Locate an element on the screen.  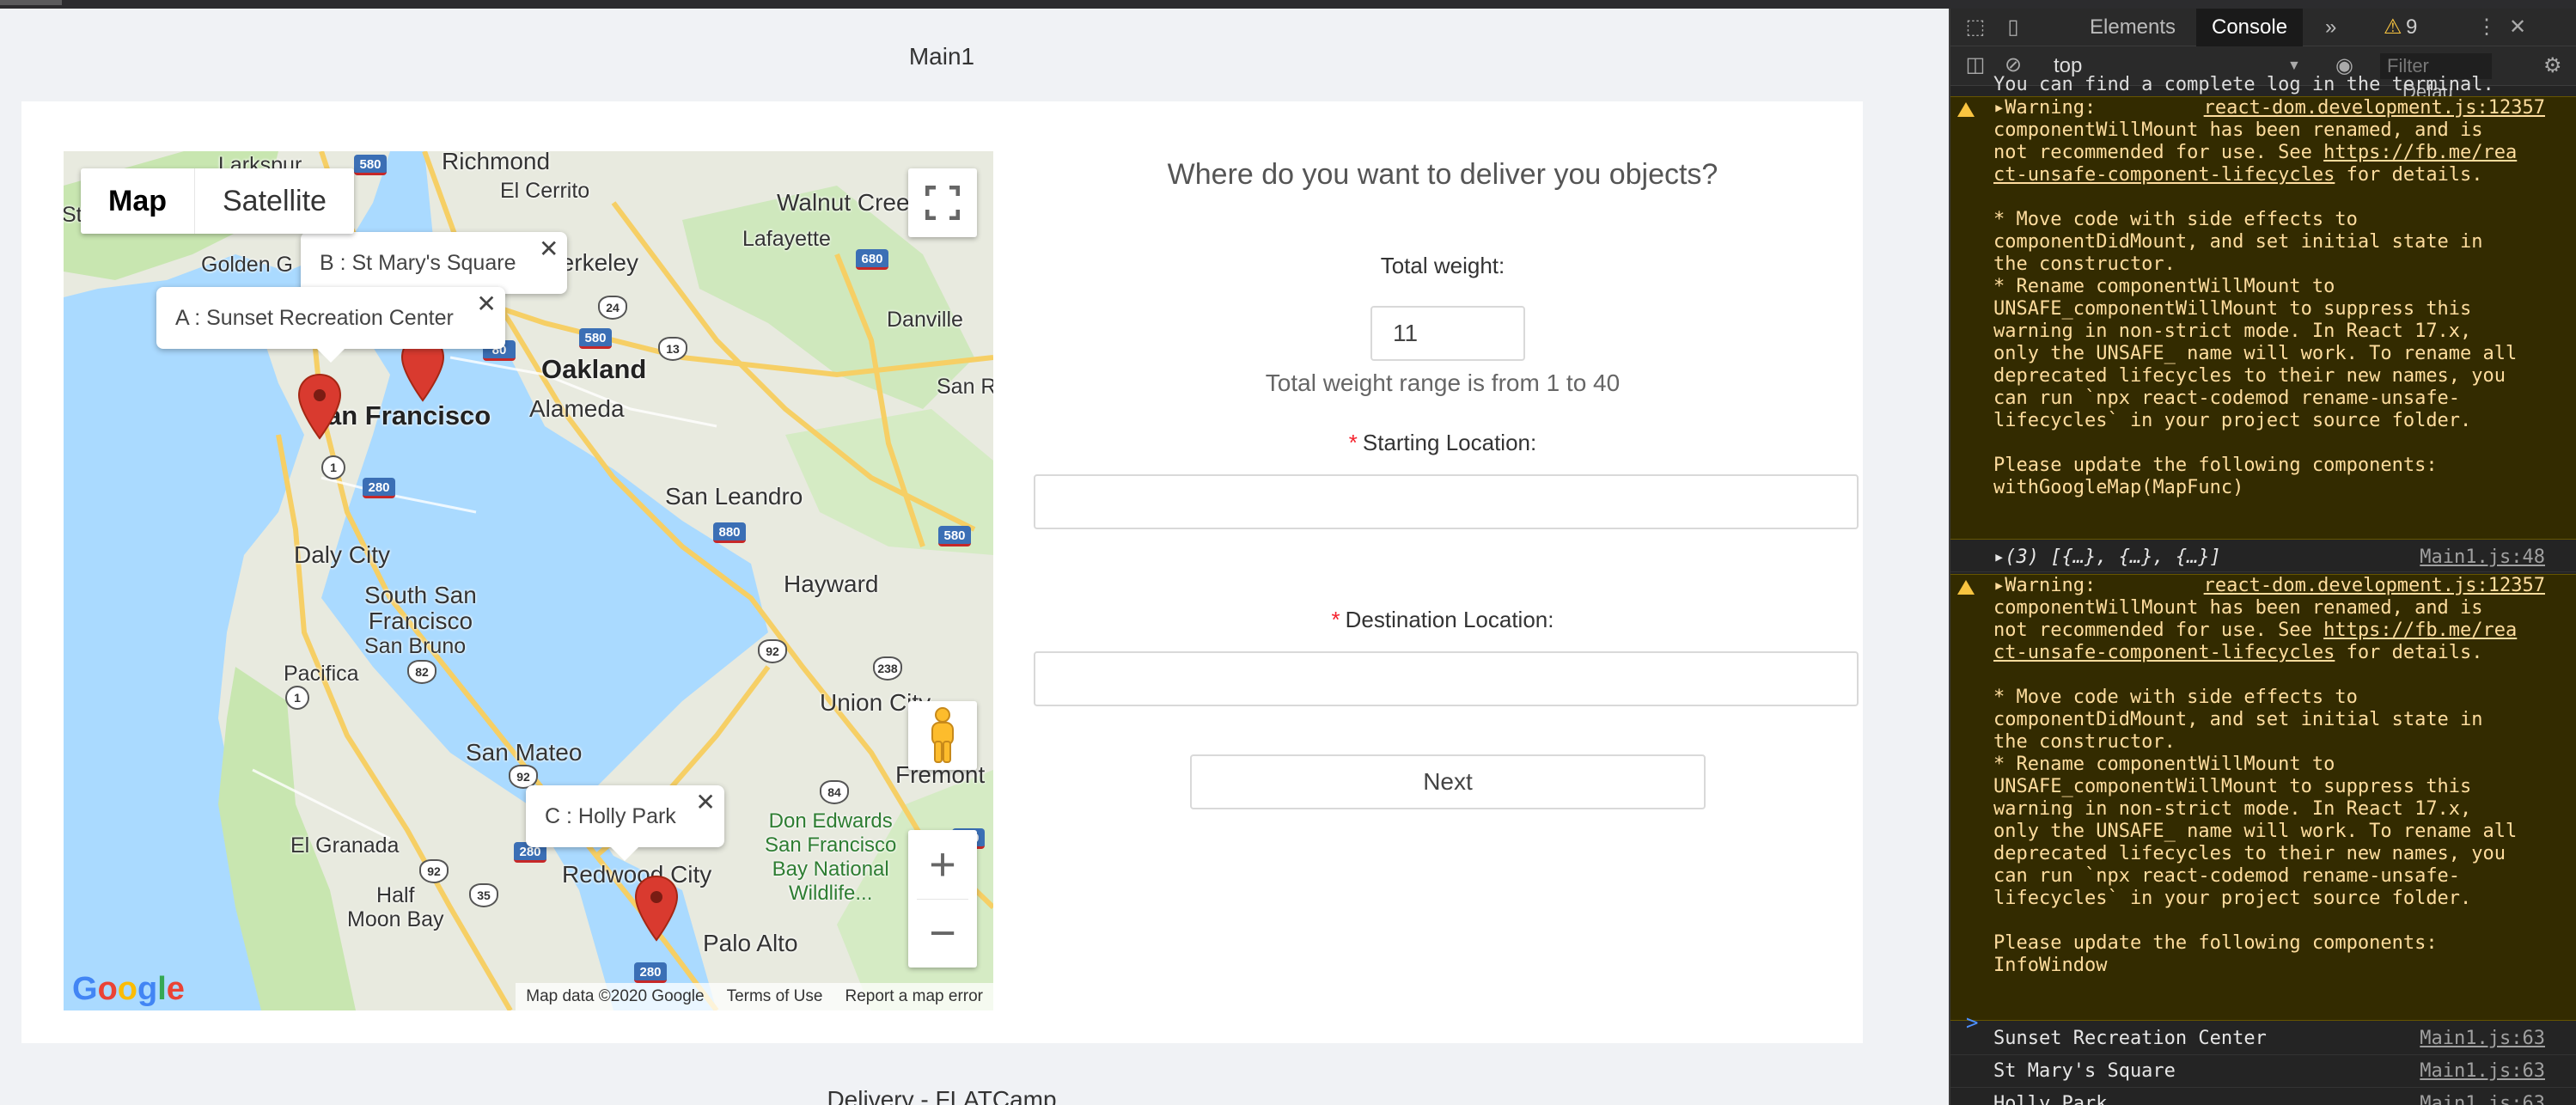
highway-shield: 680 is located at coordinates (872, 259).